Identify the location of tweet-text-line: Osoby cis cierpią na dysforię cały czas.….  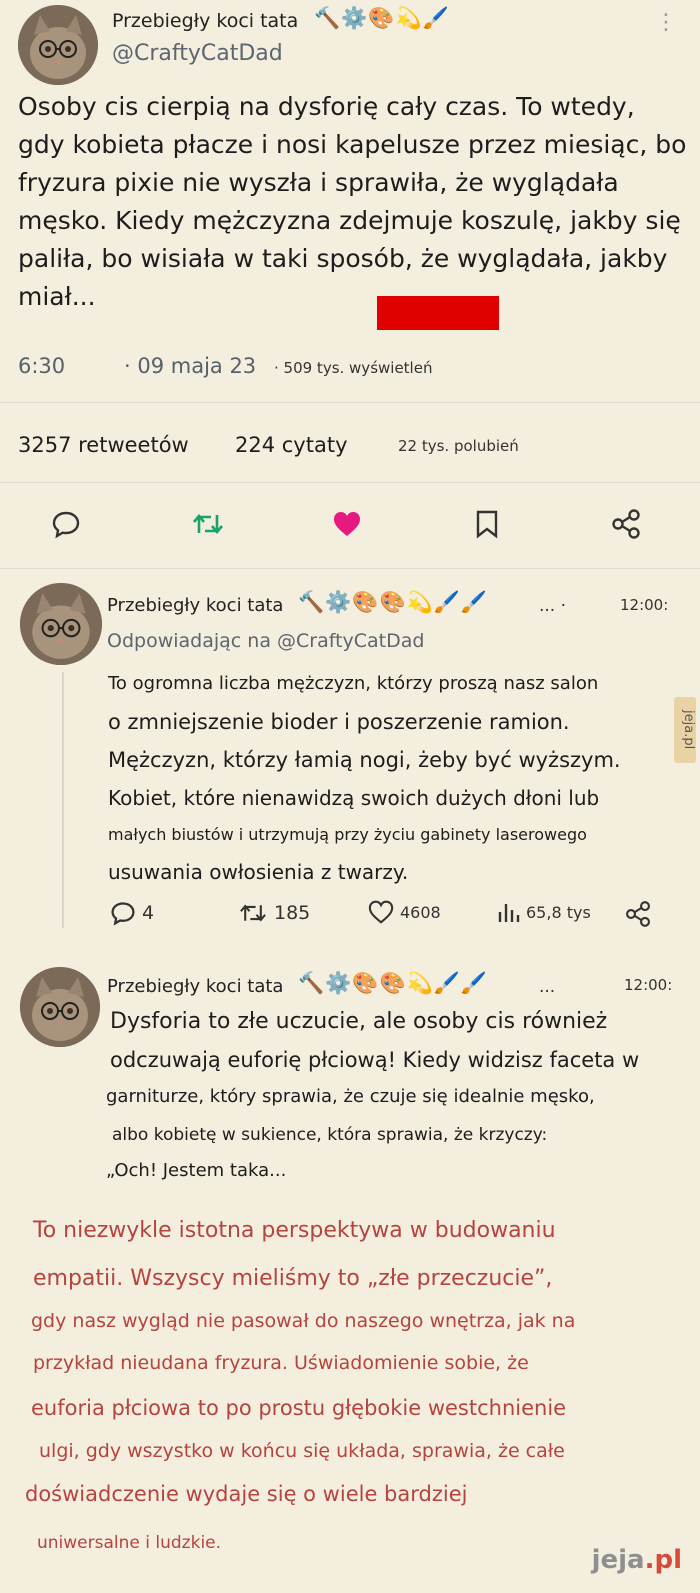
(326, 106).